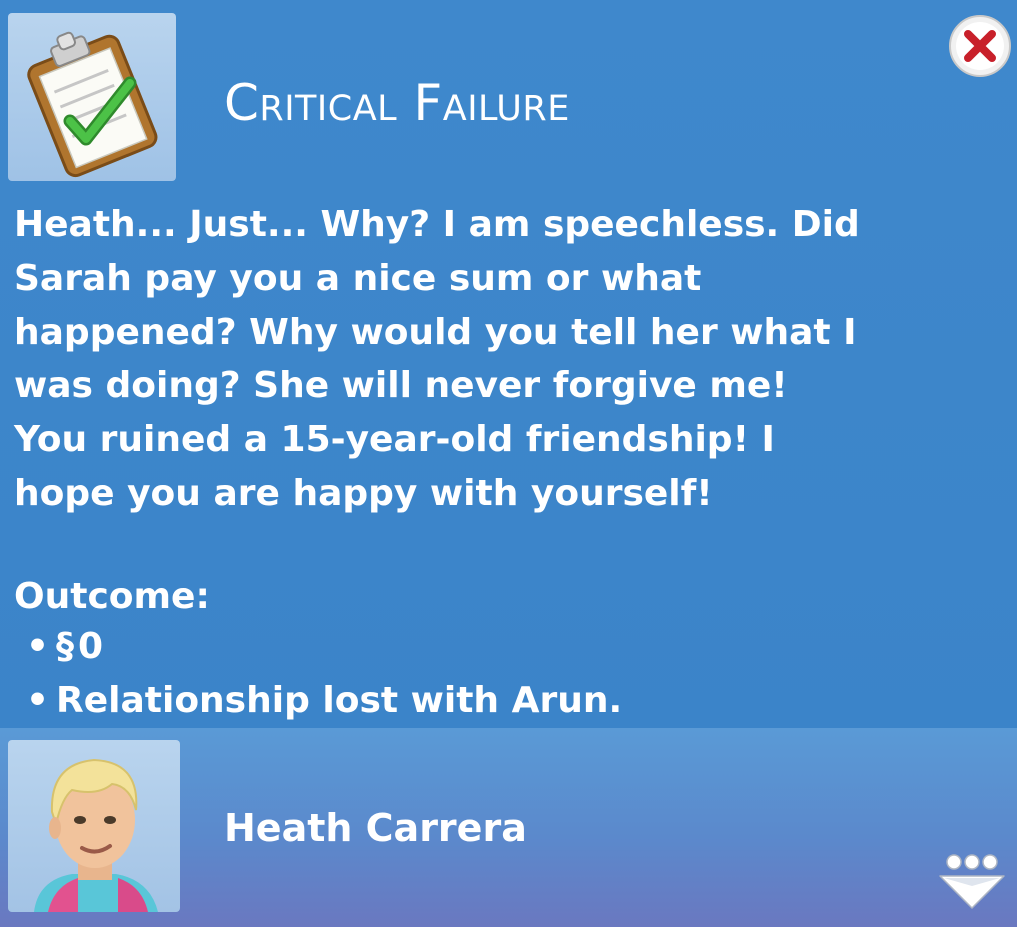 The width and height of the screenshot is (1017, 927). What do you see at coordinates (96, 835) in the screenshot?
I see `sim-portrait` at bounding box center [96, 835].